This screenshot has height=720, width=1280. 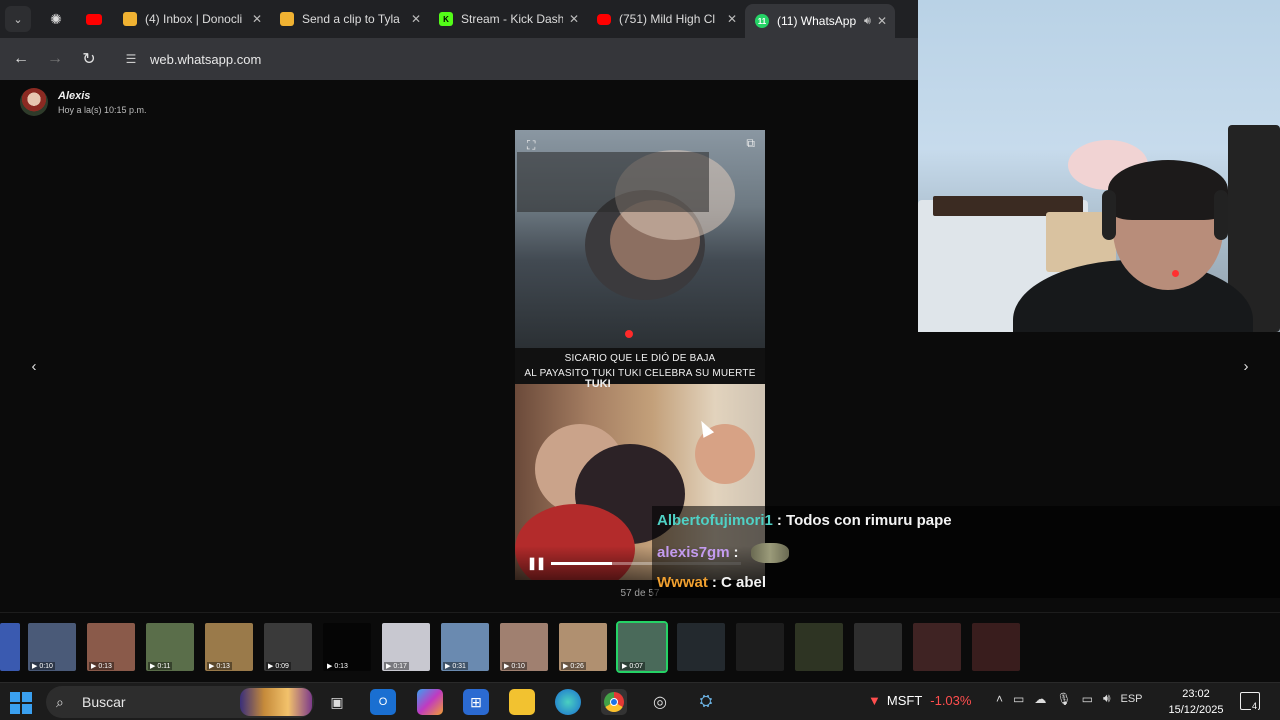 I want to click on copilot-icon, so click(x=430, y=702).